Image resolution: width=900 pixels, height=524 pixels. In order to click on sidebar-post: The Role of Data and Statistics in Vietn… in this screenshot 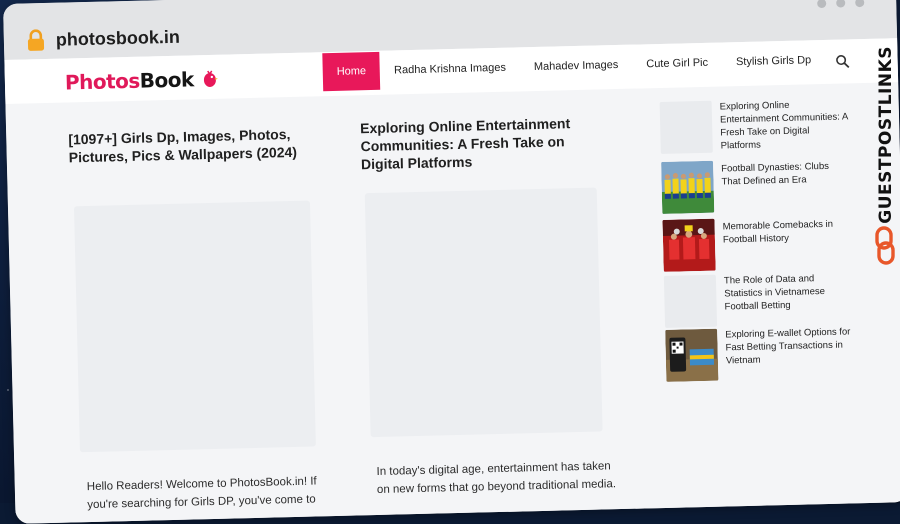, I will do `click(763, 299)`.